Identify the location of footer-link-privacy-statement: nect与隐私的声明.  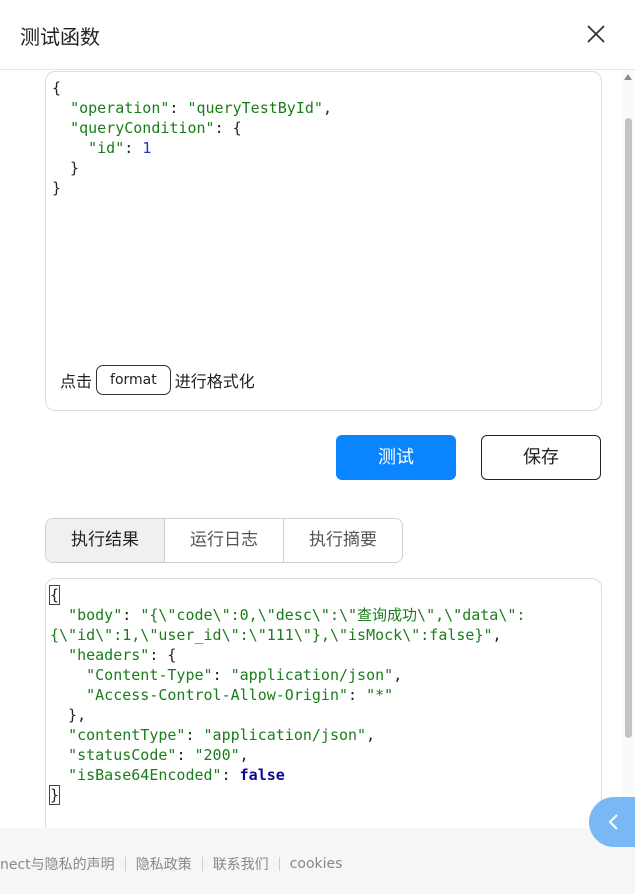
(57, 864).